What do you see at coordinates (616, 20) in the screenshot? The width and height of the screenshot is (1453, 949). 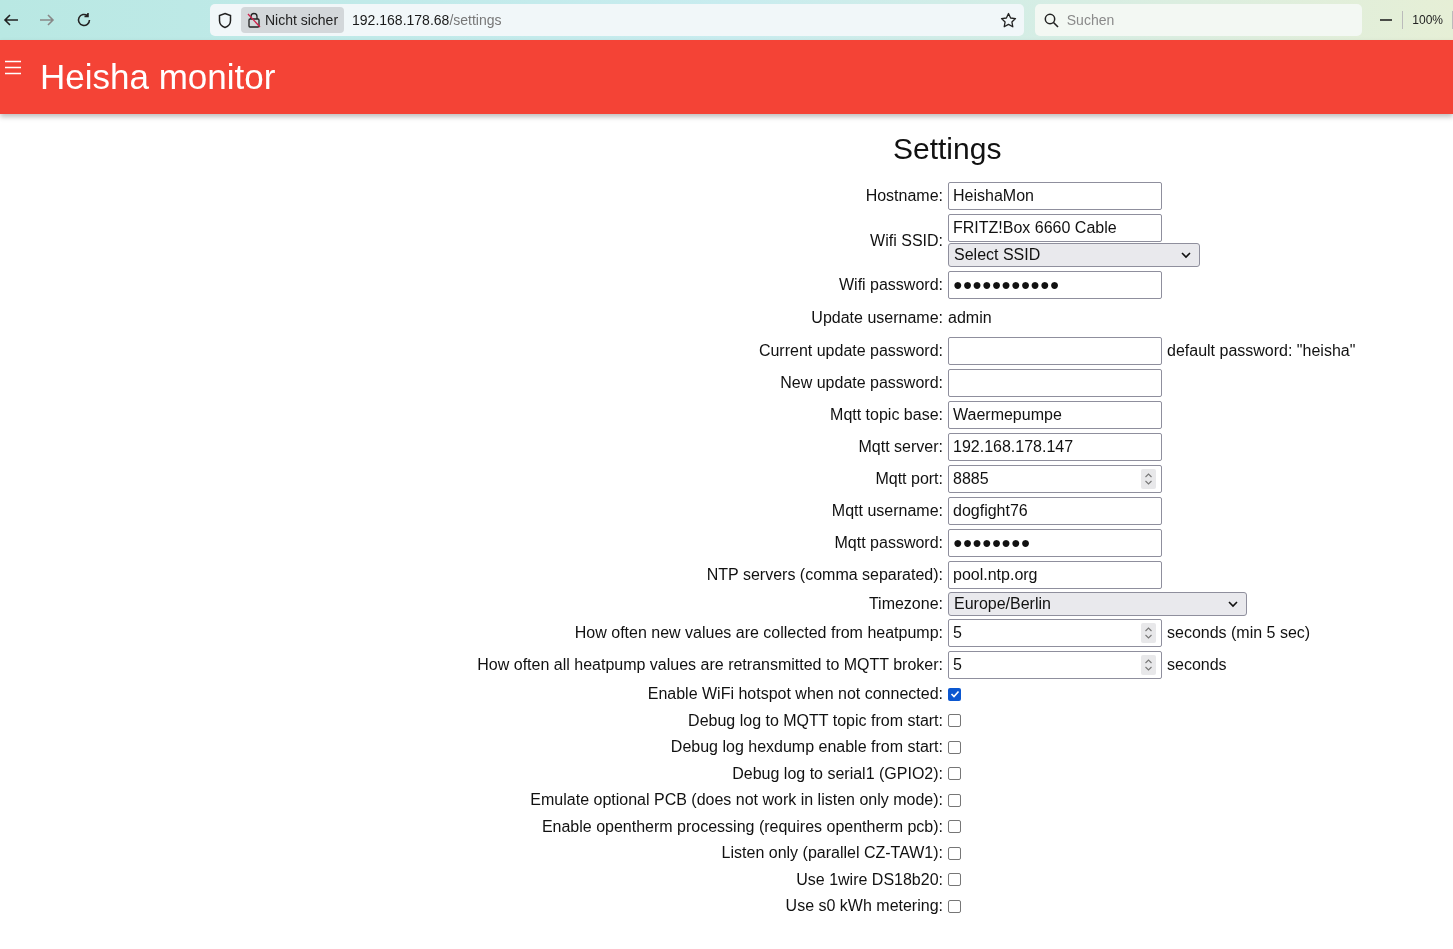 I see `address-bar: Nicht sicher 192.168.178.68/settings` at bounding box center [616, 20].